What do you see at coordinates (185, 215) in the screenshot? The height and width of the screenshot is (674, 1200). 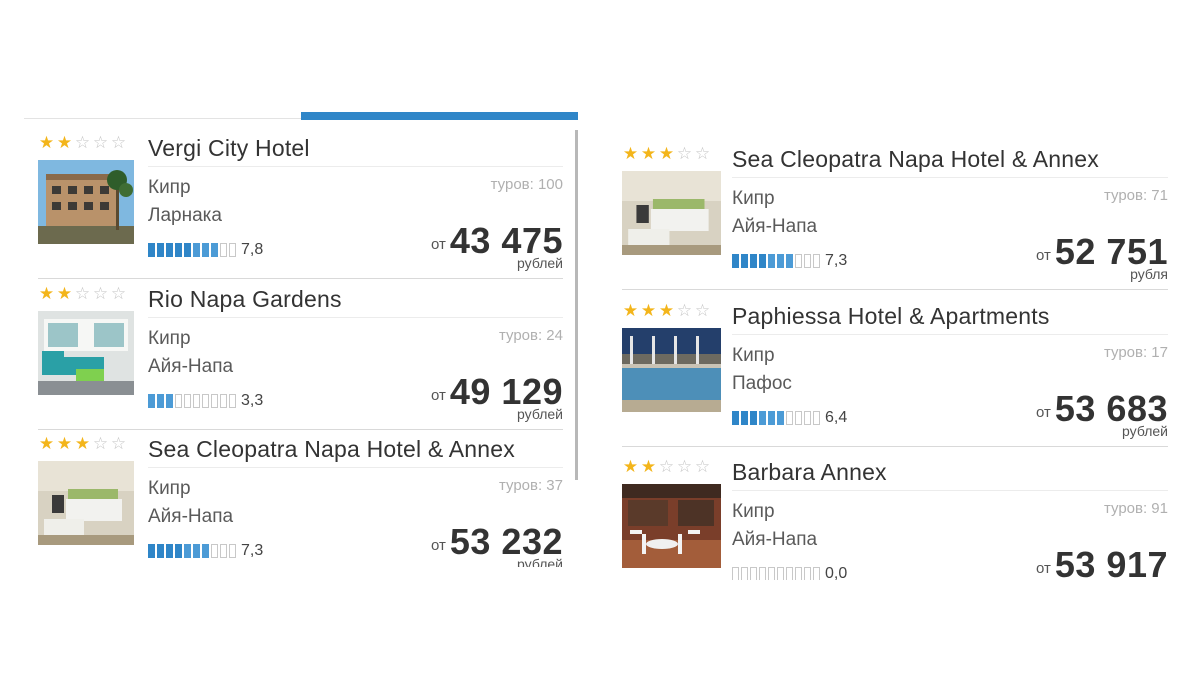 I see `hotel-city: Ларнака` at bounding box center [185, 215].